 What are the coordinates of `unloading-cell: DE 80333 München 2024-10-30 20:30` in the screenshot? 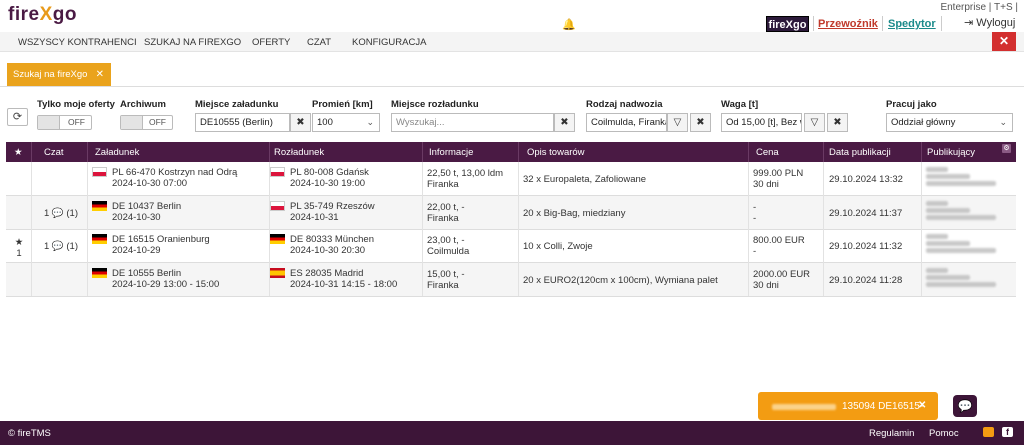 It's located at (322, 245).